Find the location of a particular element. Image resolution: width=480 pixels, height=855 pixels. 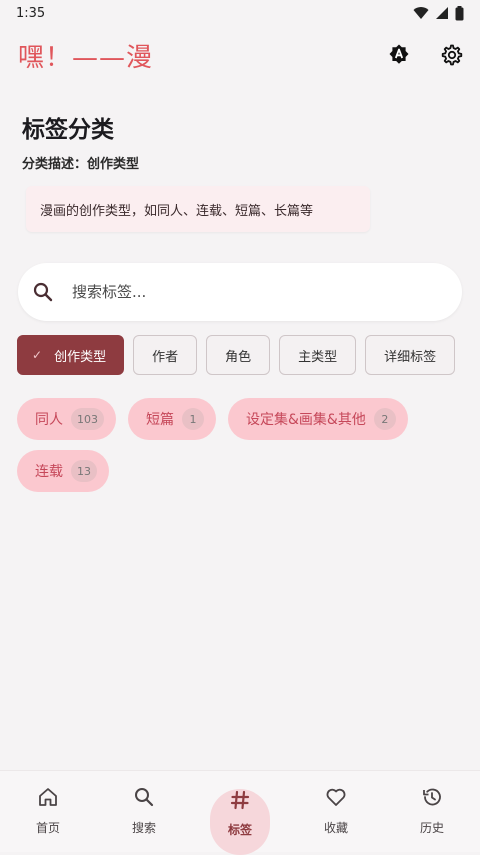

filter-chip-label: 作者 is located at coordinates (165, 357).